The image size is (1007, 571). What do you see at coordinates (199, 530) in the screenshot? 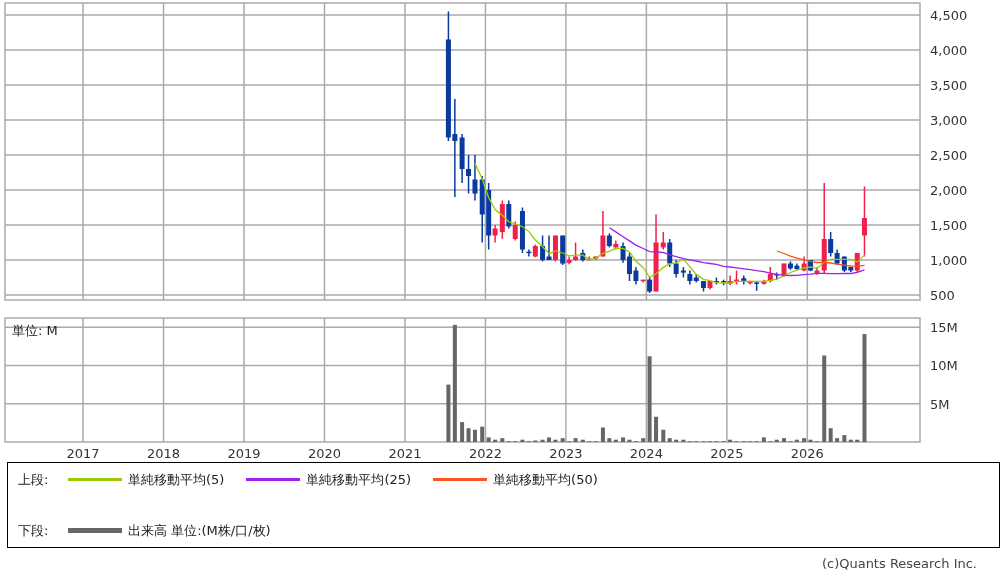
I see `legend-label: 出来高 単位:(M株/口/枚)` at bounding box center [199, 530].